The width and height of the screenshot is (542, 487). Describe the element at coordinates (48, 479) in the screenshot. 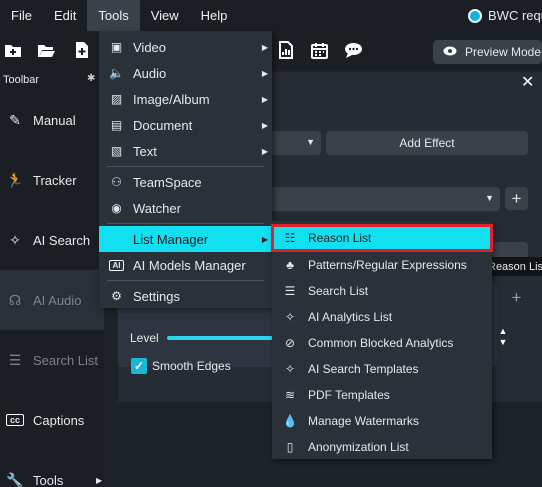

I see `sidebar-item-label: Tools` at that location.